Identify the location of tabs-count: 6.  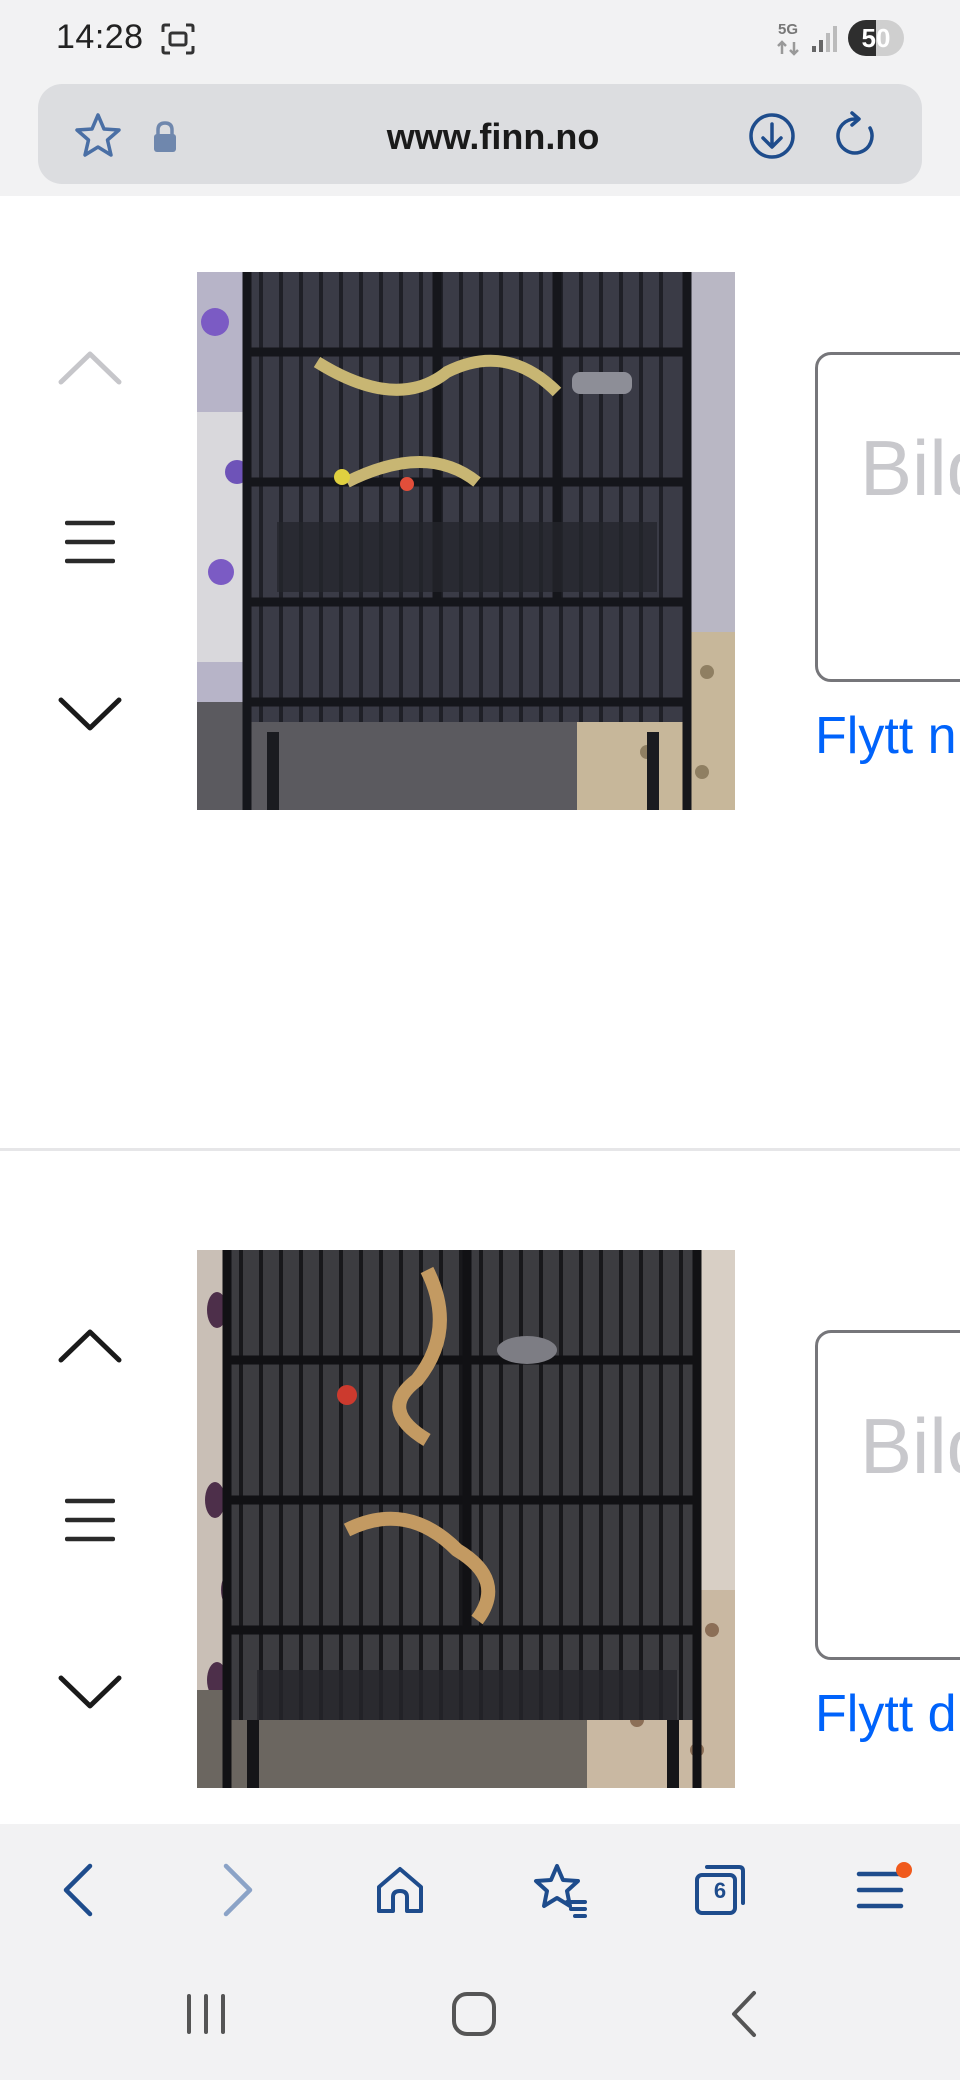
(720, 1890).